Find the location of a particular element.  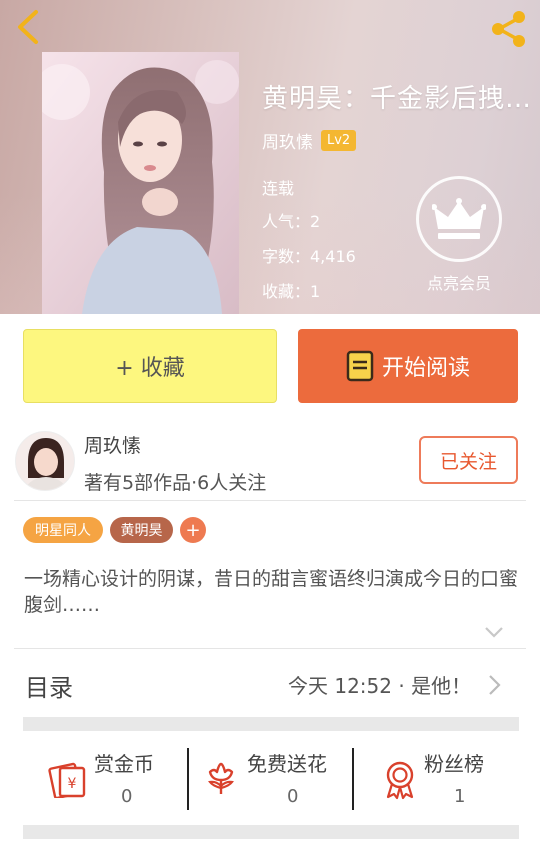

vip-button is located at coordinates (459, 219).